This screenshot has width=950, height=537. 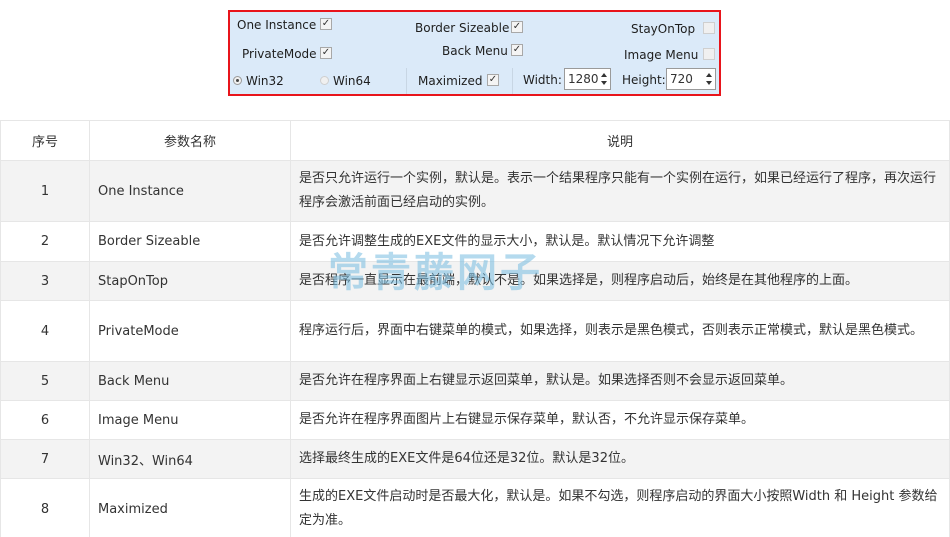 I want to click on maximized-checkbox: ✓, so click(x=493, y=80).